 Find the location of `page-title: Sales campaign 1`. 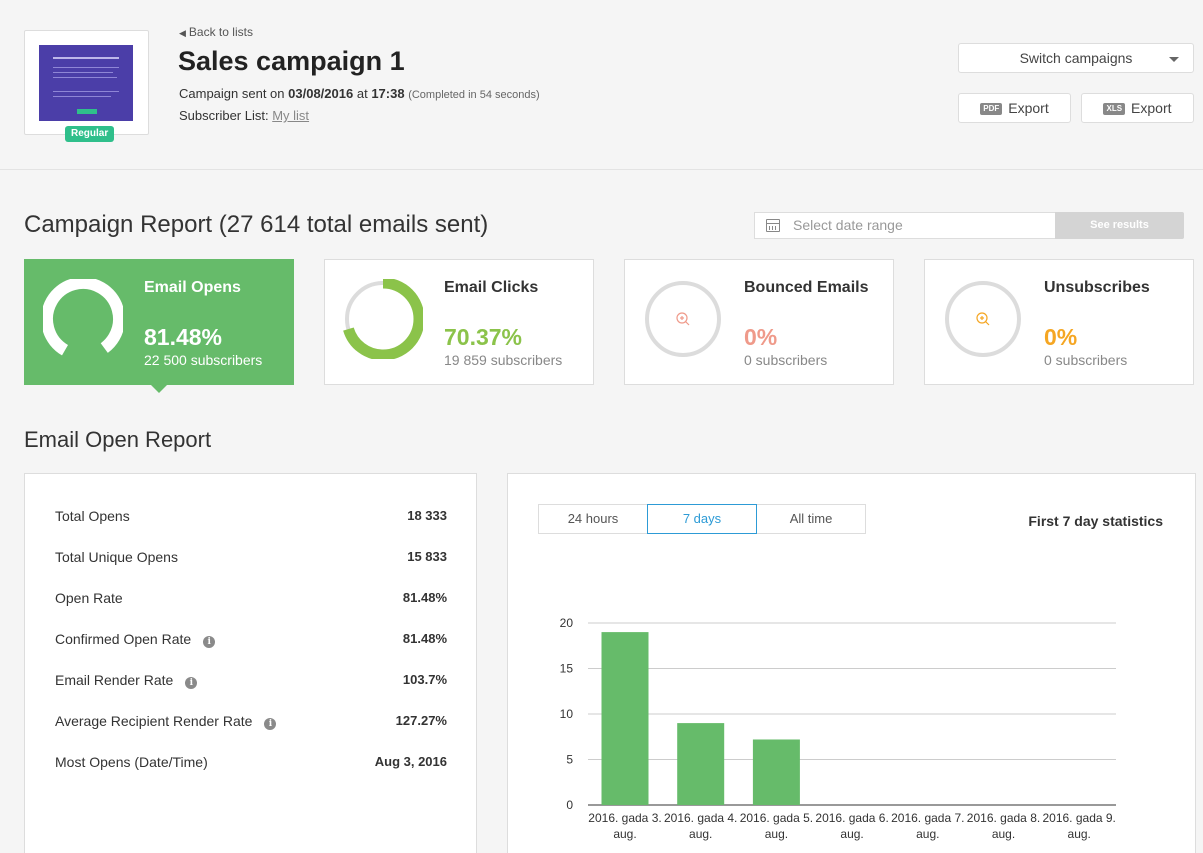

page-title: Sales campaign 1 is located at coordinates (291, 61).